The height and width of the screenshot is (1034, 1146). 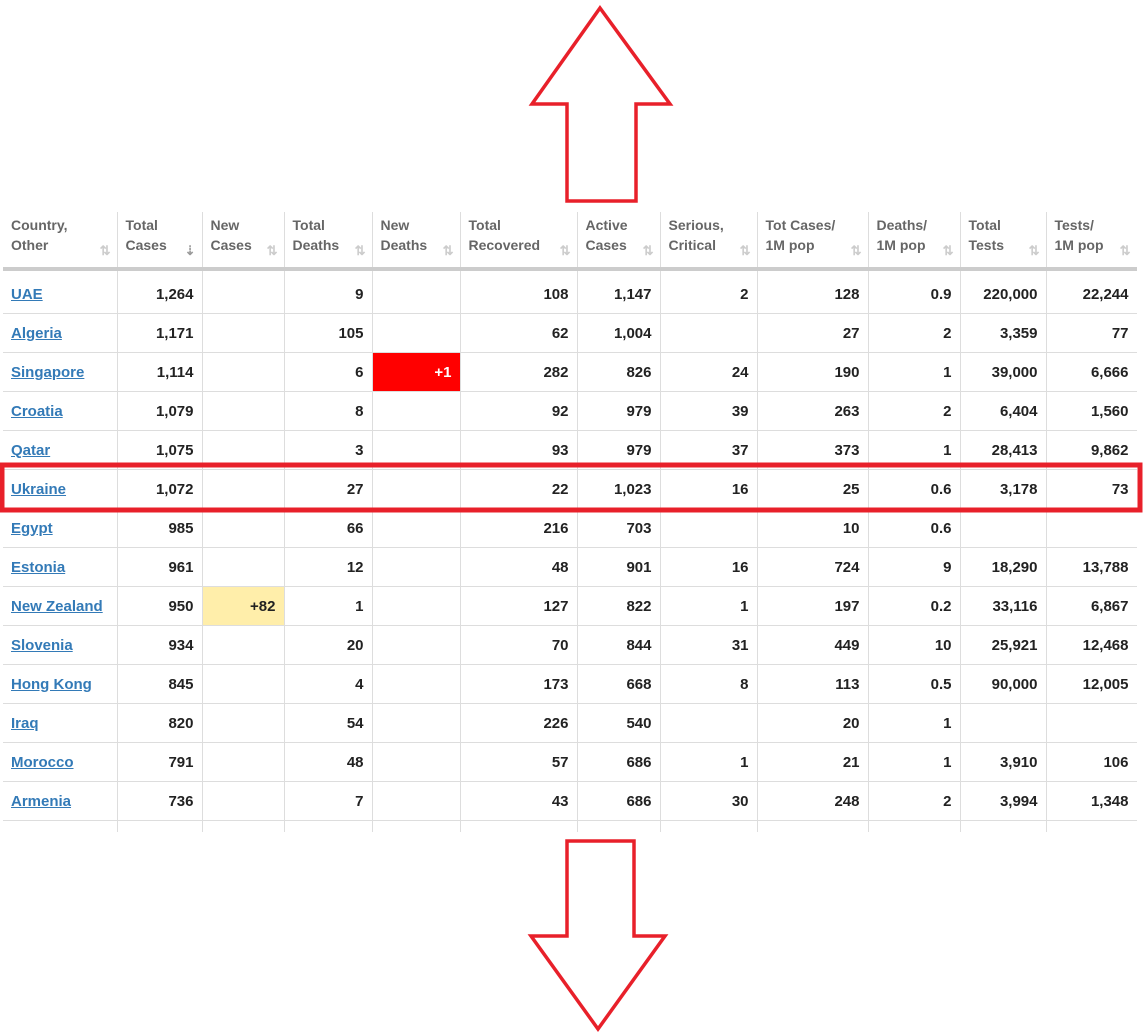 I want to click on cell-active-cases: 1,004, so click(x=618, y=333).